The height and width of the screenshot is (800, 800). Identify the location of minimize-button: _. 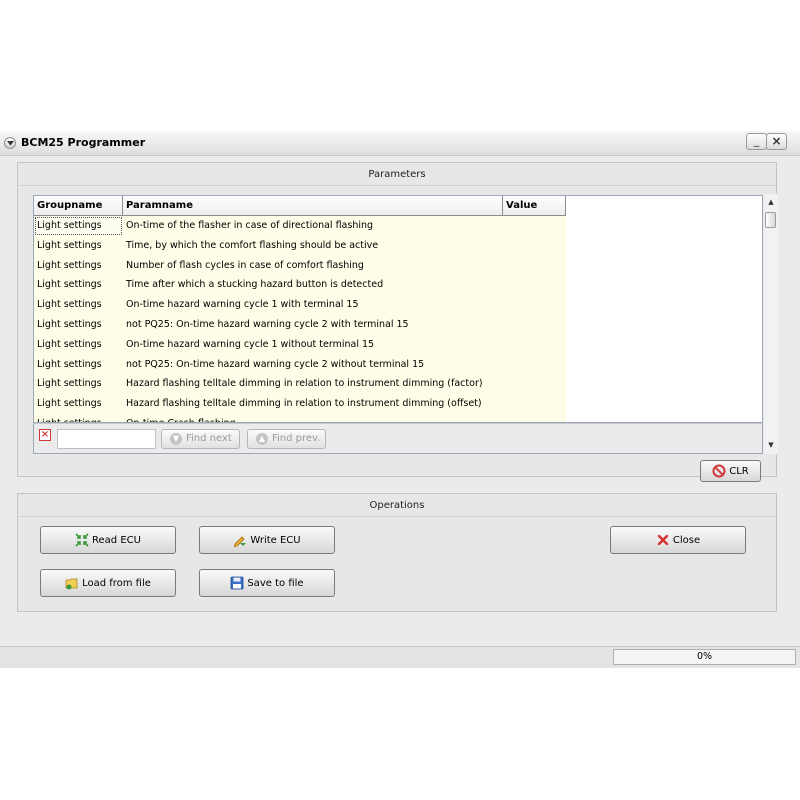
(756, 141).